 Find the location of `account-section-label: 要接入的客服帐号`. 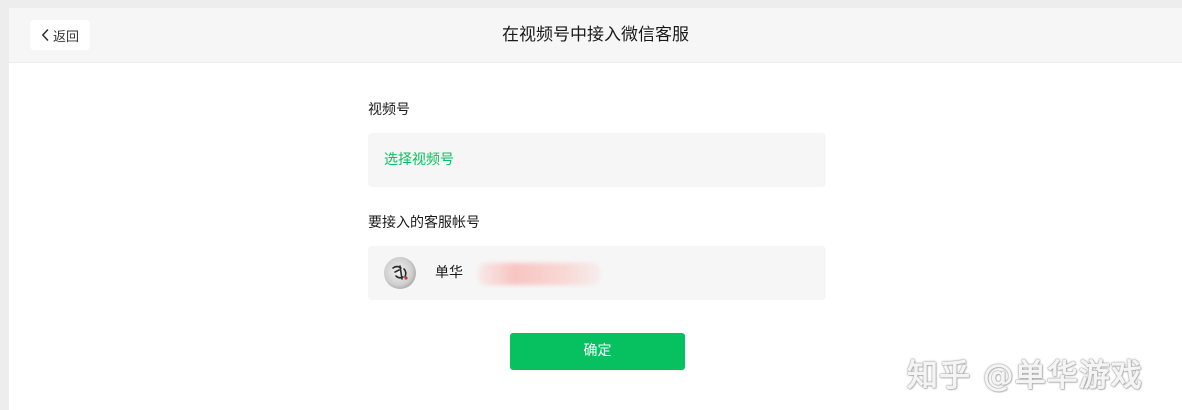

account-section-label: 要接入的客服帐号 is located at coordinates (424, 223).